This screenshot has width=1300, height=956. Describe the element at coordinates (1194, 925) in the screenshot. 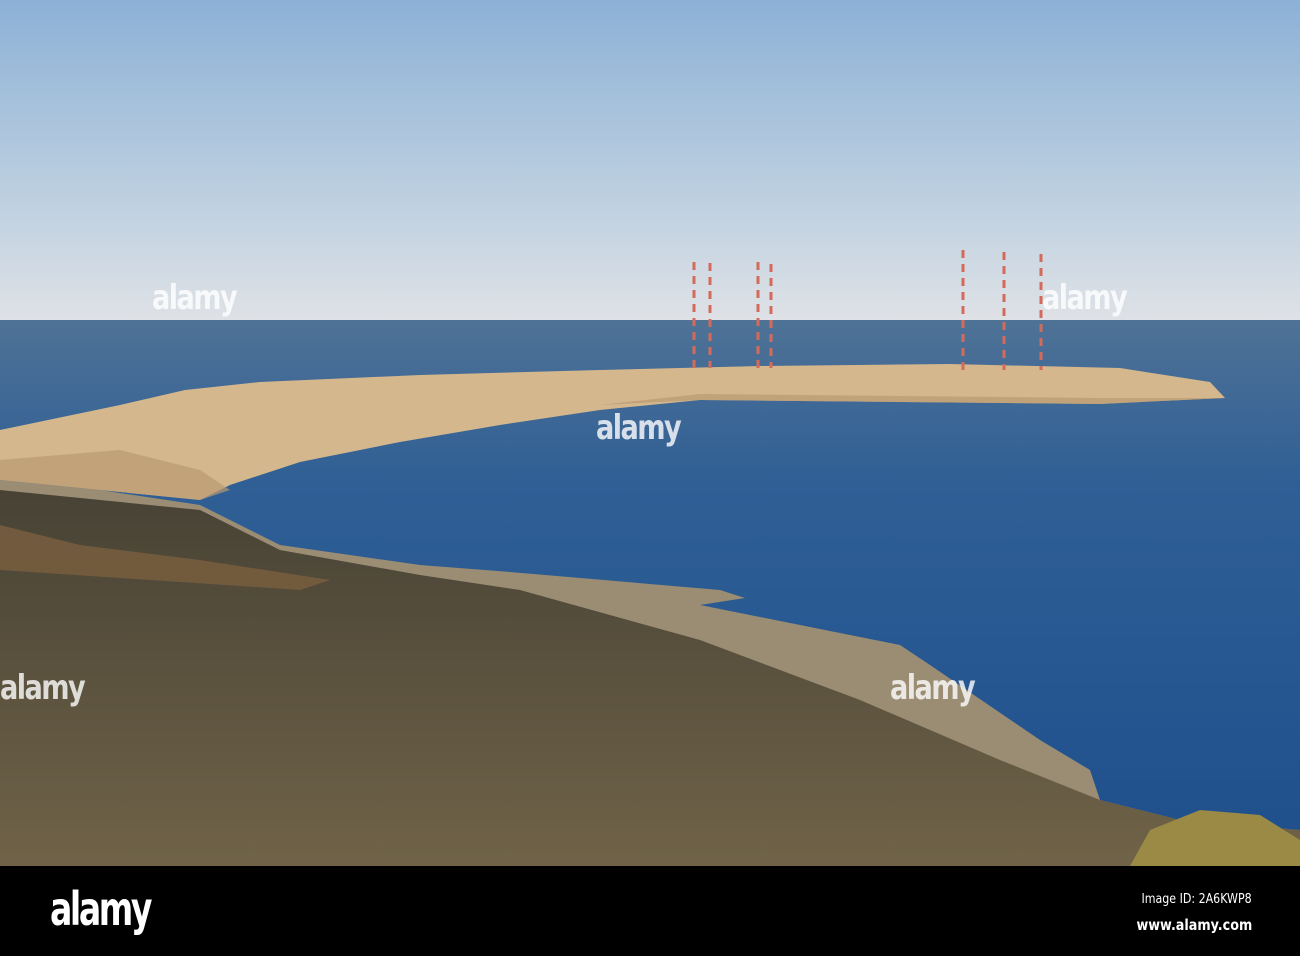

I see `website-link: www.alamy.com` at that location.